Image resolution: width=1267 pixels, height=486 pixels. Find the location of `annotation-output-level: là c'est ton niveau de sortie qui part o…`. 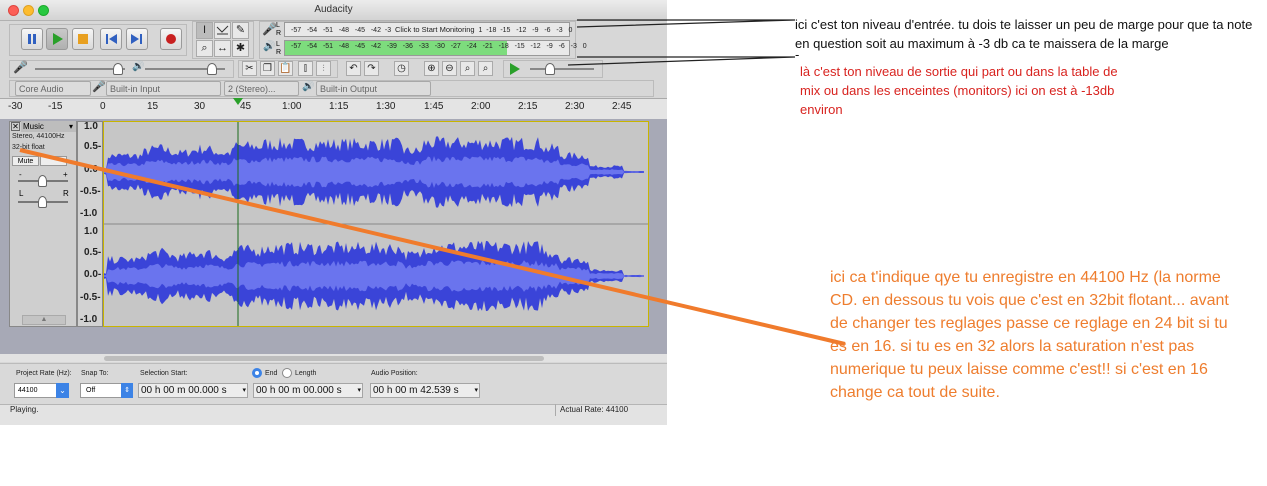

annotation-output-level: là c'est ton niveau de sortie qui part o… is located at coordinates (959, 90).